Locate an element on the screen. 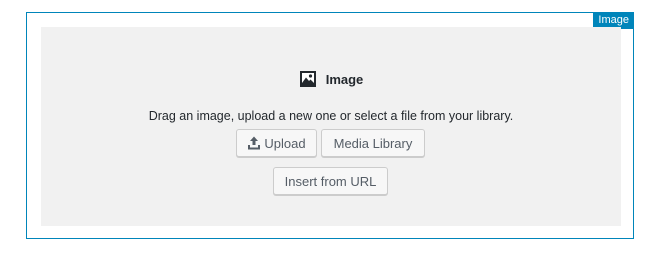 This screenshot has width=668, height=259. upload-button: Upload is located at coordinates (276, 143).